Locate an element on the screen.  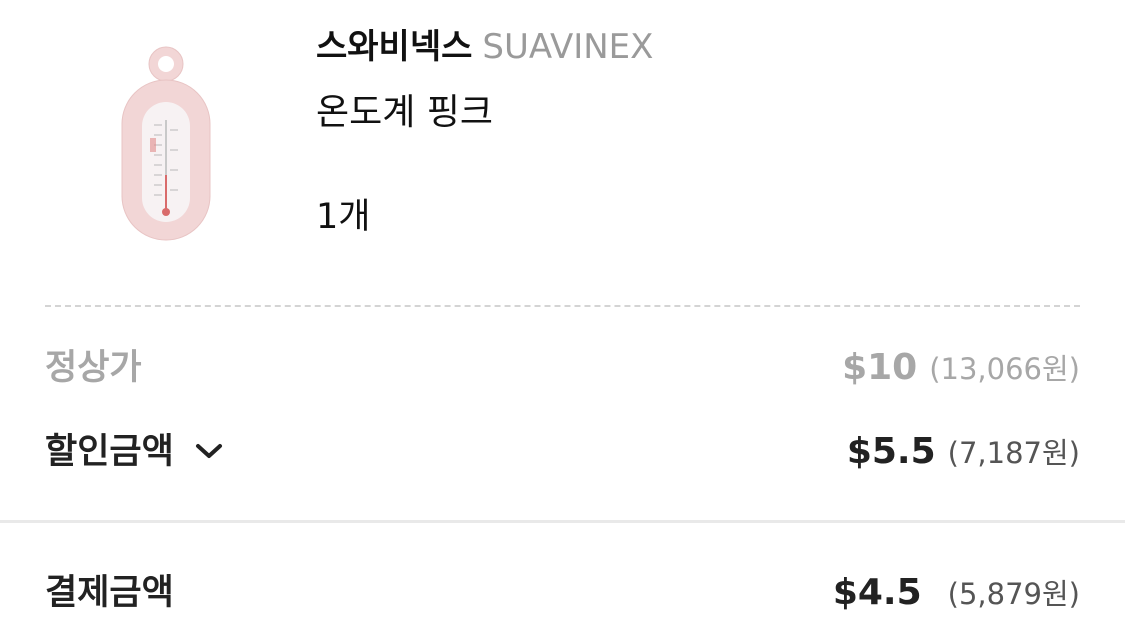
discount-usd: $5.5 is located at coordinates (891, 451).